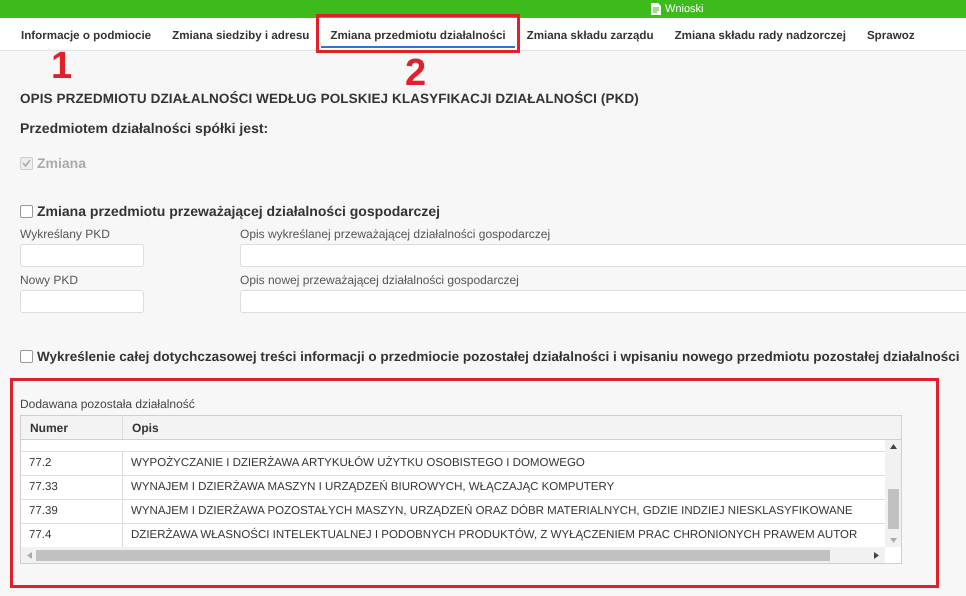 The width and height of the screenshot is (966, 596). I want to click on field-label: Wykreślany PKD, so click(65, 235).